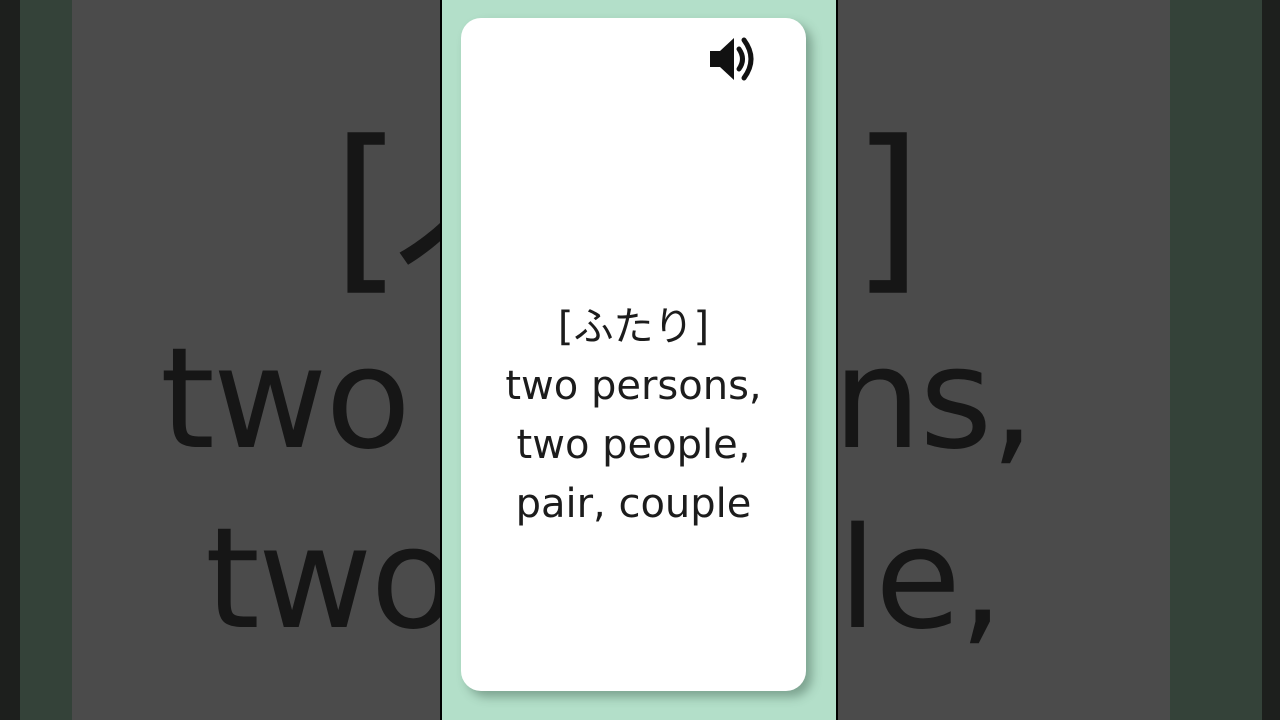  I want to click on background-line-1: two persons,, so click(300, 399).